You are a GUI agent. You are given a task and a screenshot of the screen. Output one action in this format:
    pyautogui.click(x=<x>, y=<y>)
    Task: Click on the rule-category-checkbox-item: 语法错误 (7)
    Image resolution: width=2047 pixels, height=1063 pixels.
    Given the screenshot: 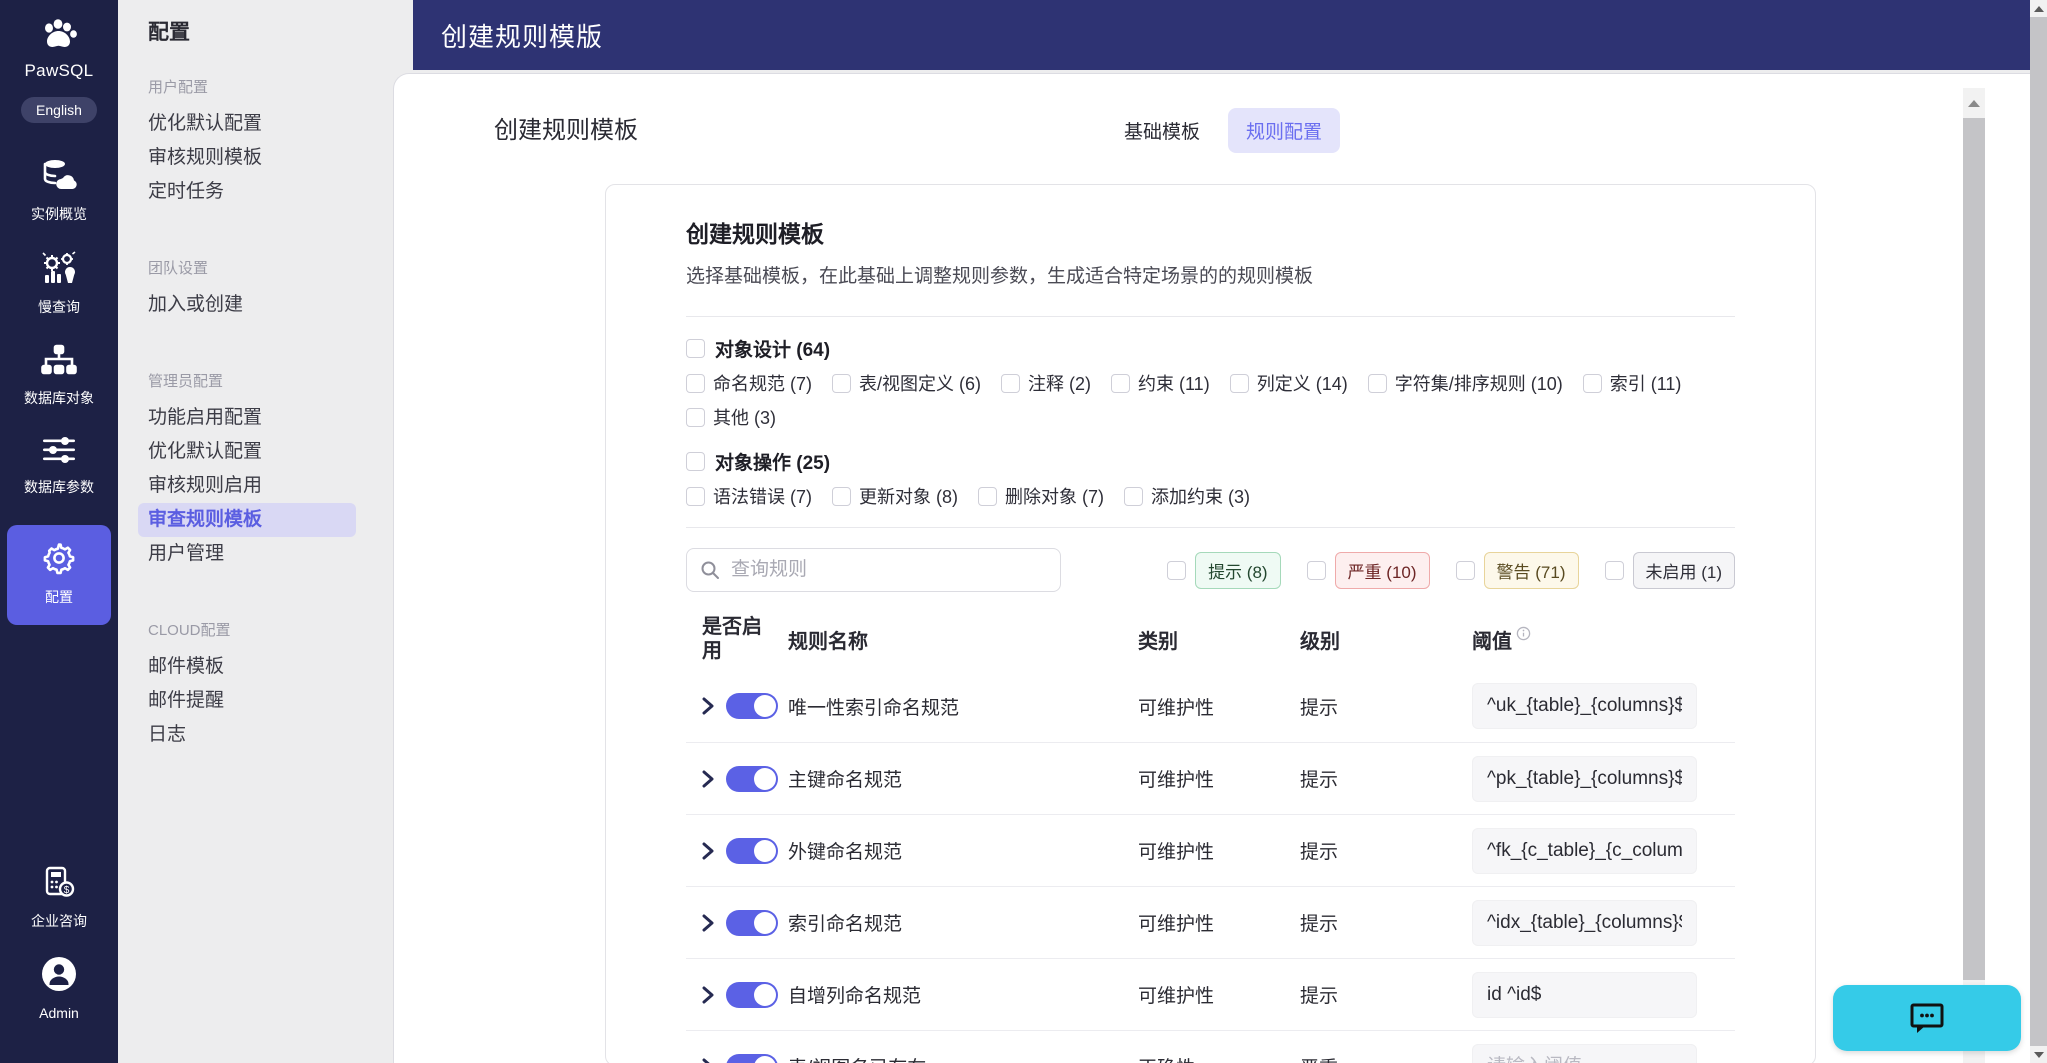 What is the action you would take?
    pyautogui.click(x=749, y=496)
    